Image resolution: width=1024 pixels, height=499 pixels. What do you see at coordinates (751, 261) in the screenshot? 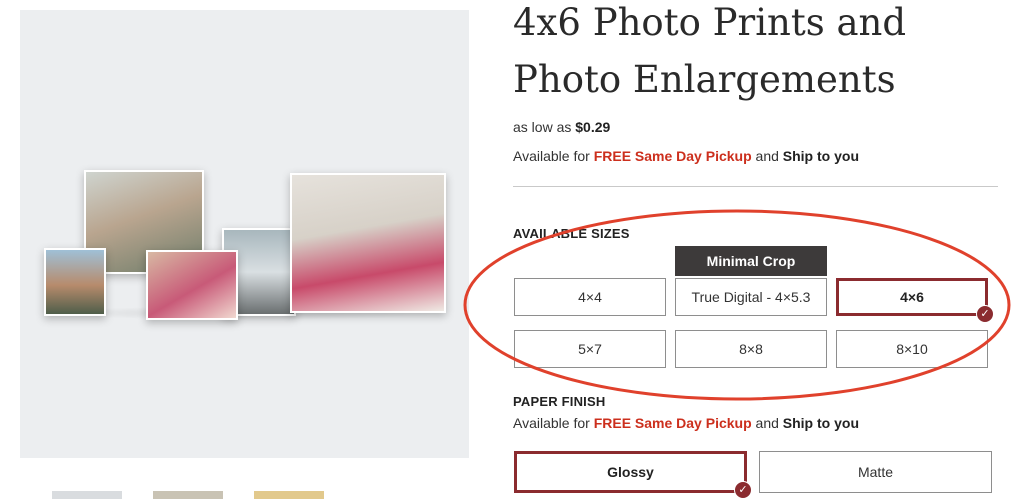
I see `minimal-crop-badge: Minimal Crop` at bounding box center [751, 261].